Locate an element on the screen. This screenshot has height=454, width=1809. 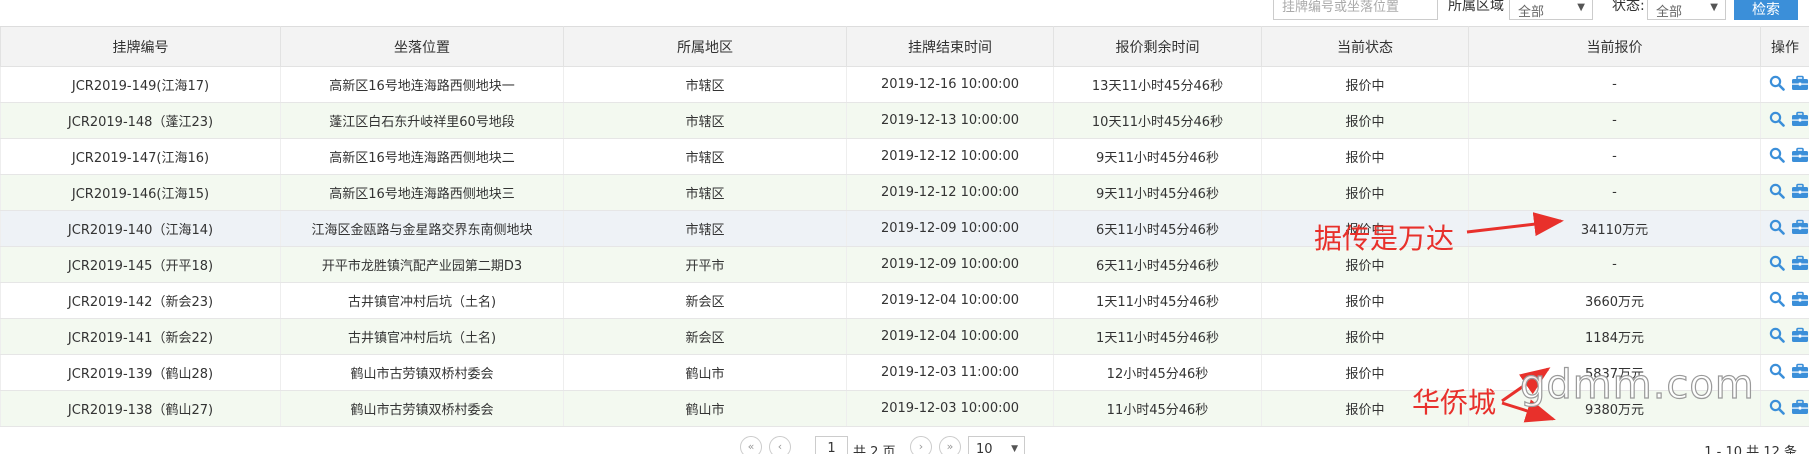
search-button: 检索 is located at coordinates (1766, 10).